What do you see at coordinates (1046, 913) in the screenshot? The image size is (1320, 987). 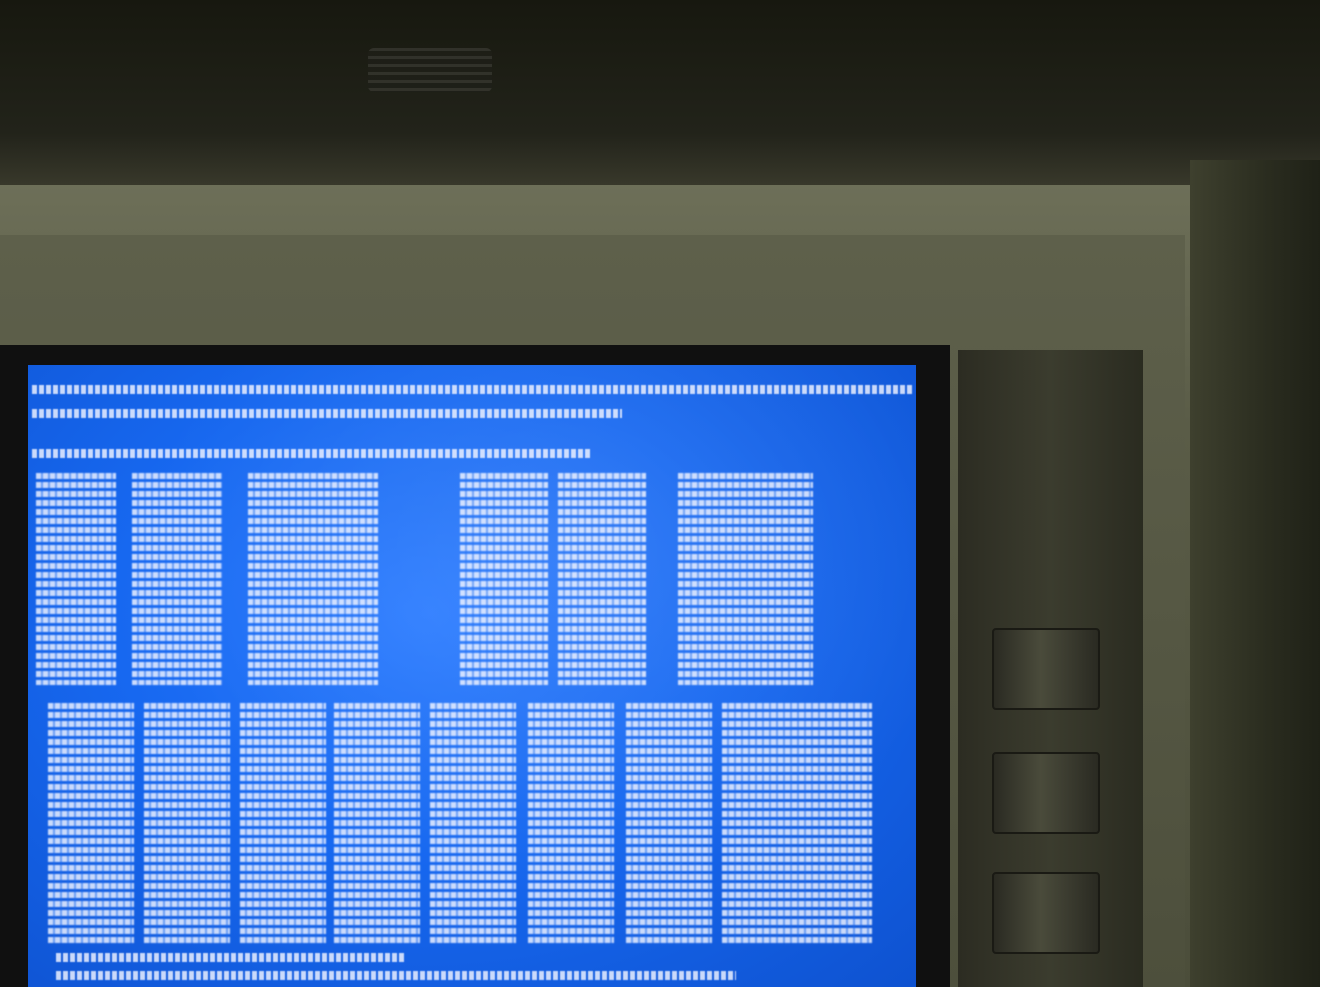 I see `monitor-button-bottom` at bounding box center [1046, 913].